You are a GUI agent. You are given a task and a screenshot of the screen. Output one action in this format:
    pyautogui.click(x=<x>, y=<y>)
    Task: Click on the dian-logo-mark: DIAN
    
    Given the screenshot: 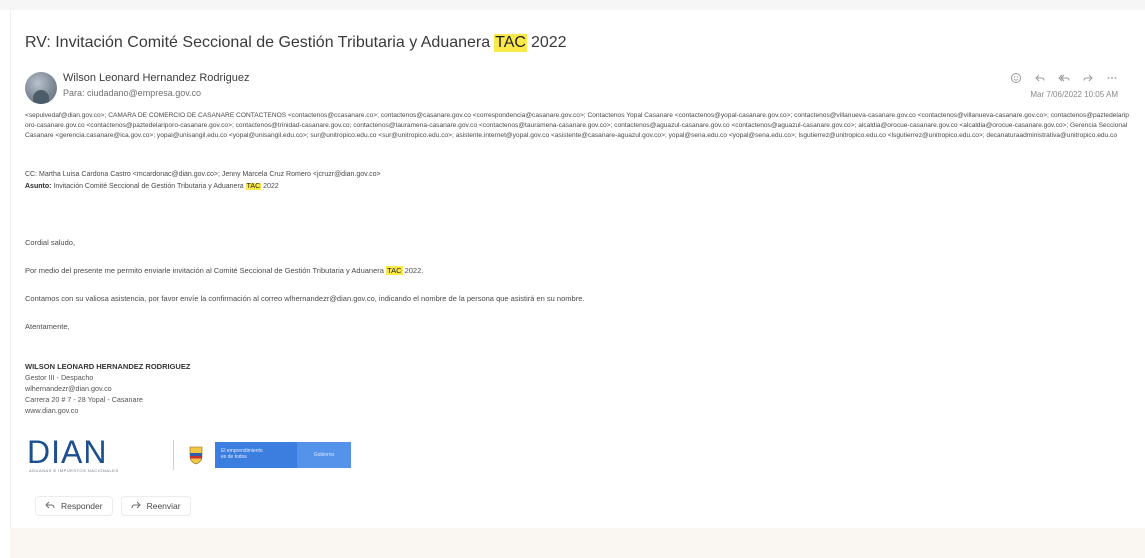 What is the action you would take?
    pyautogui.click(x=67, y=452)
    